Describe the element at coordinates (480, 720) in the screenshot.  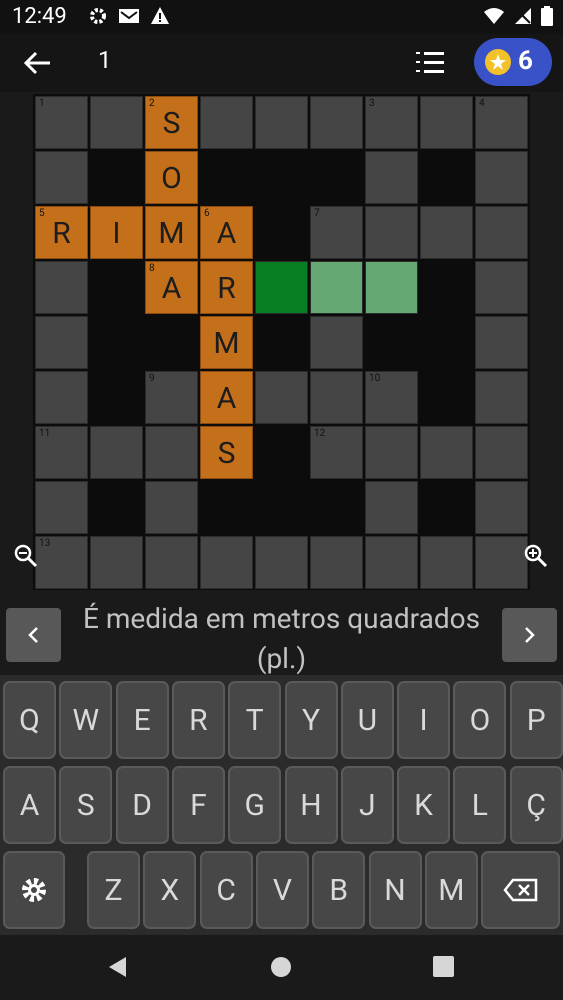
I see `key-o: O` at that location.